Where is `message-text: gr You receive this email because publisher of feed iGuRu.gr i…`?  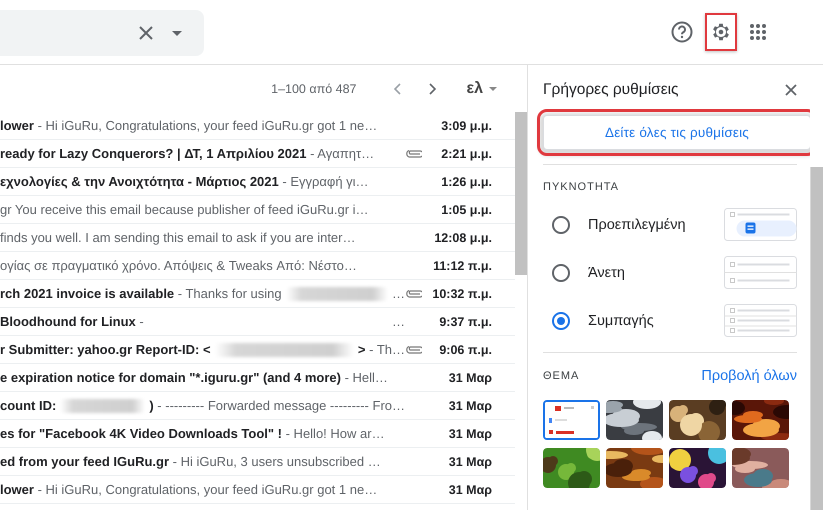 message-text: gr You receive this email because publisher of feed iGuRu.gr i… is located at coordinates (184, 209).